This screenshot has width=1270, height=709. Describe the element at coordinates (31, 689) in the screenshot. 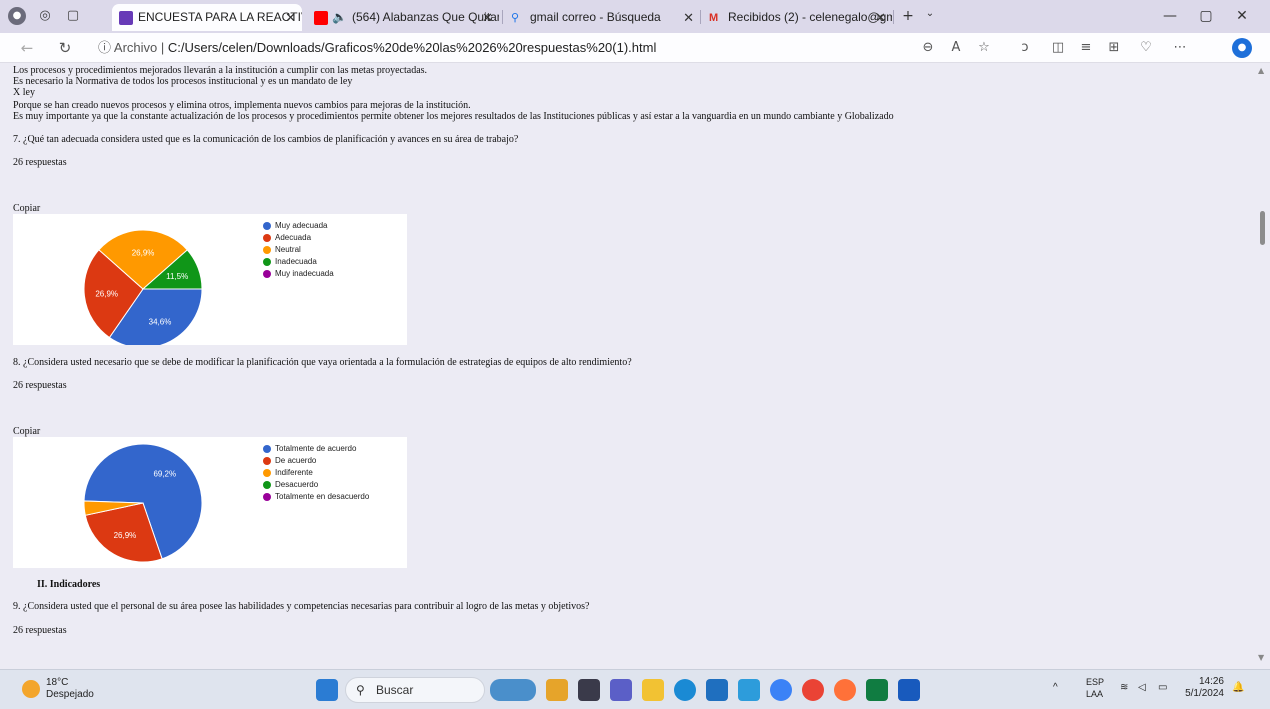

I see `weather-moon-icon` at that location.